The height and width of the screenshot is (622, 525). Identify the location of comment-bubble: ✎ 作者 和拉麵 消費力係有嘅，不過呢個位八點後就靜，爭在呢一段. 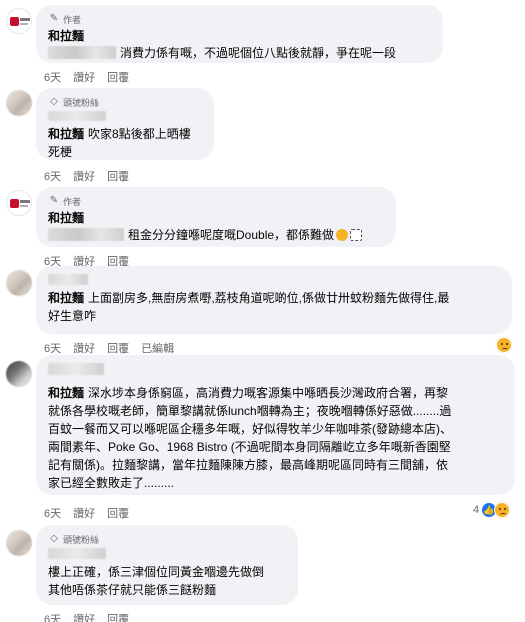
(239, 34).